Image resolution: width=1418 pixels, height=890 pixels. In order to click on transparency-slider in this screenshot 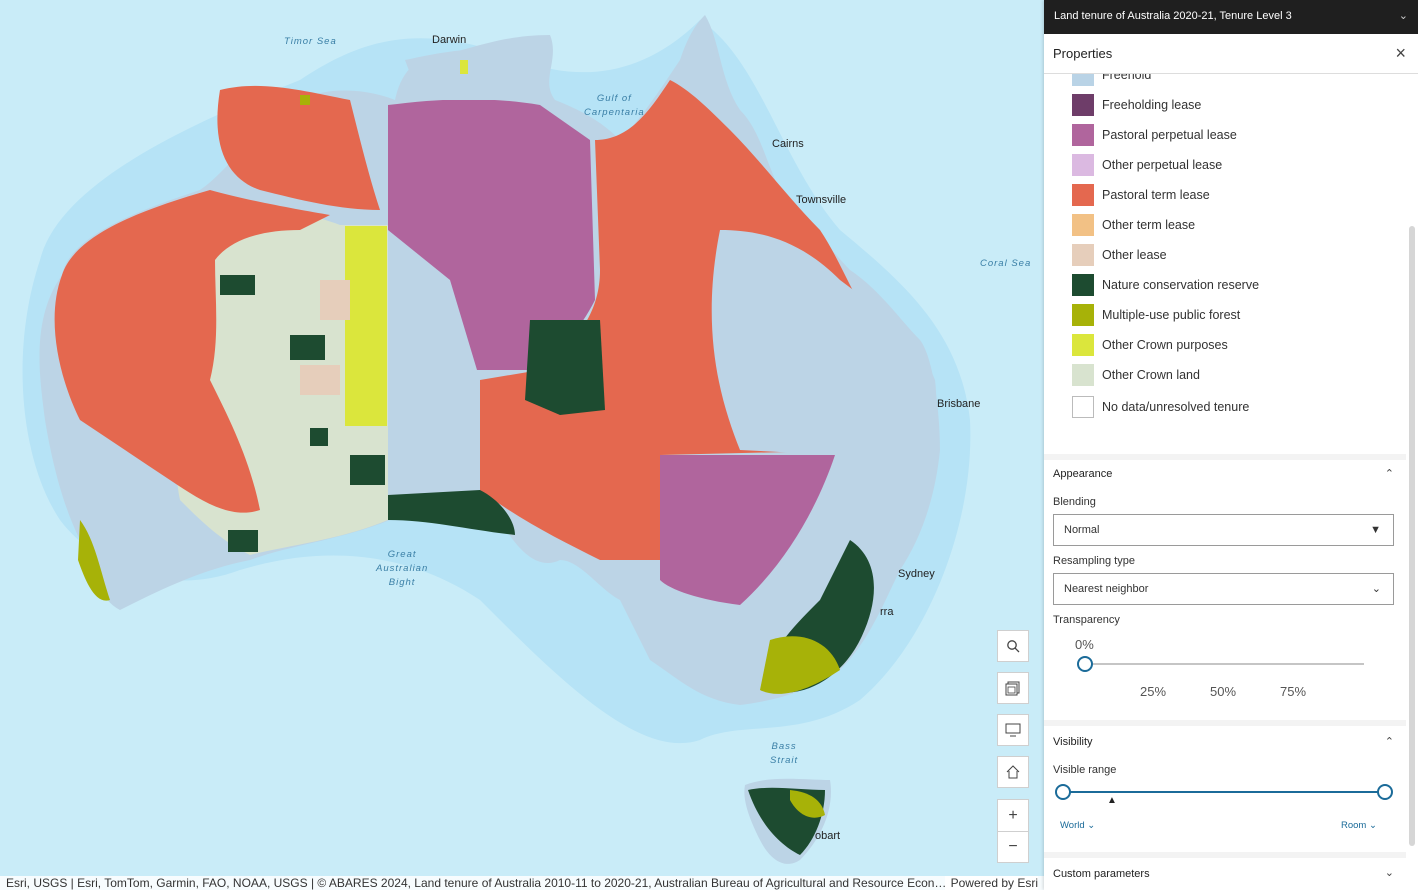, I will do `click(1224, 664)`.